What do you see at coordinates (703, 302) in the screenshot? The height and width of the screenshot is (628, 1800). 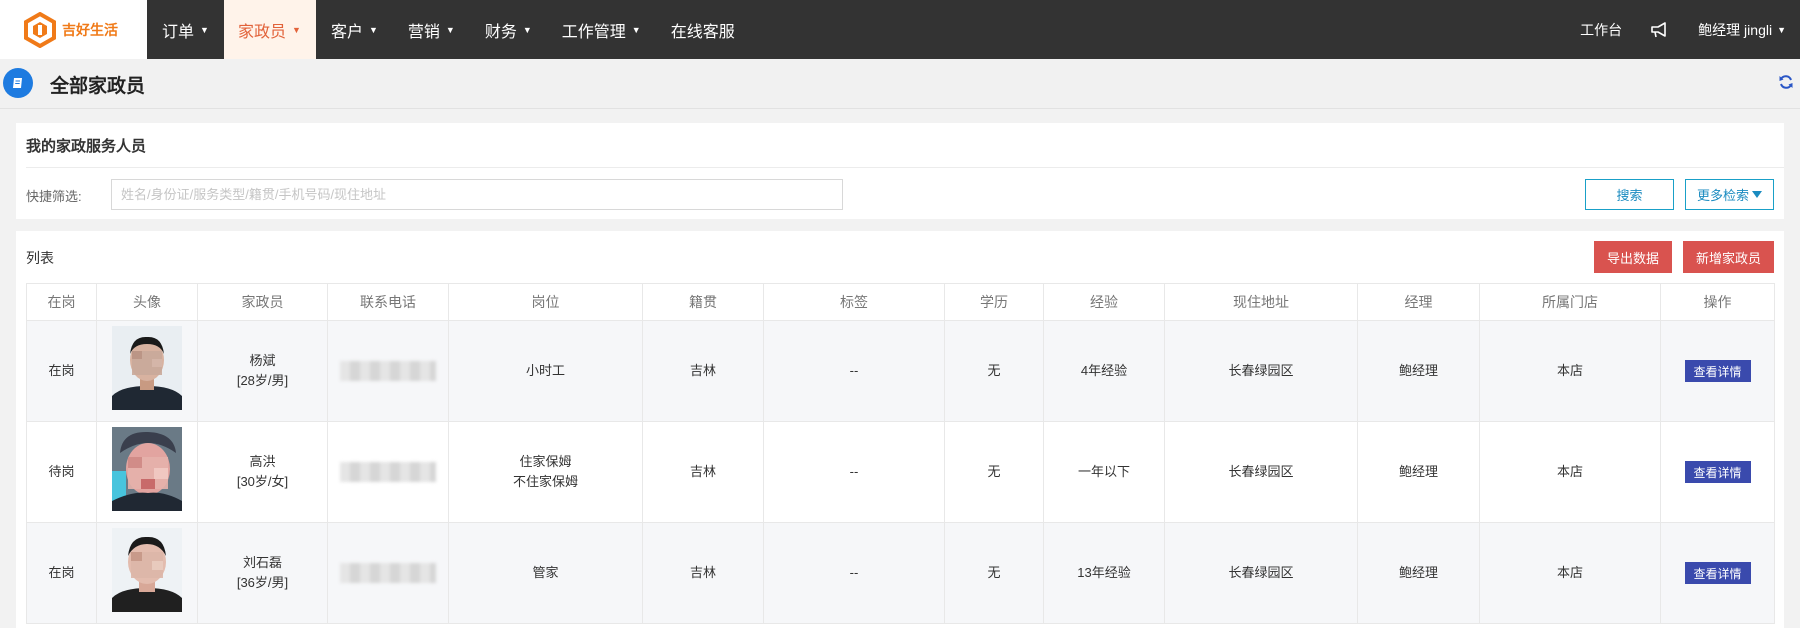 I see `column-header: 籍贯` at bounding box center [703, 302].